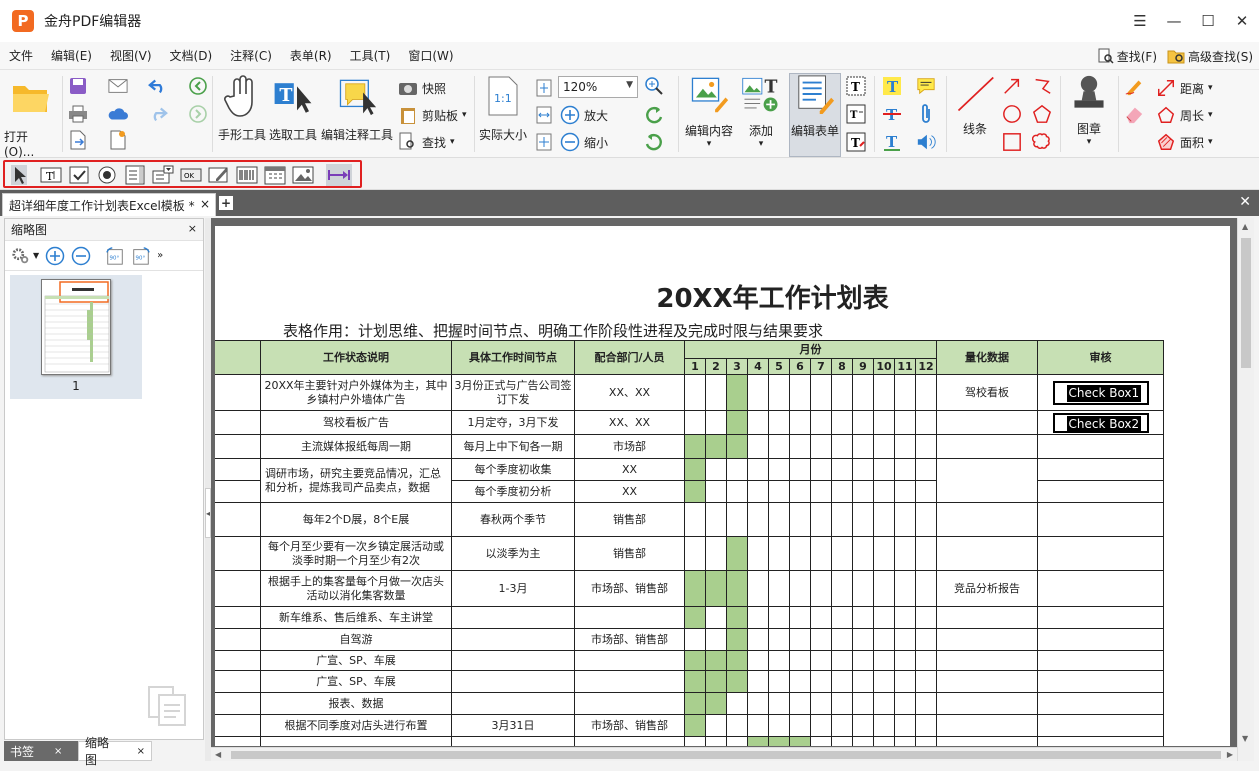 This screenshot has width=1259, height=771. I want to click on back-icon, so click(198, 86).